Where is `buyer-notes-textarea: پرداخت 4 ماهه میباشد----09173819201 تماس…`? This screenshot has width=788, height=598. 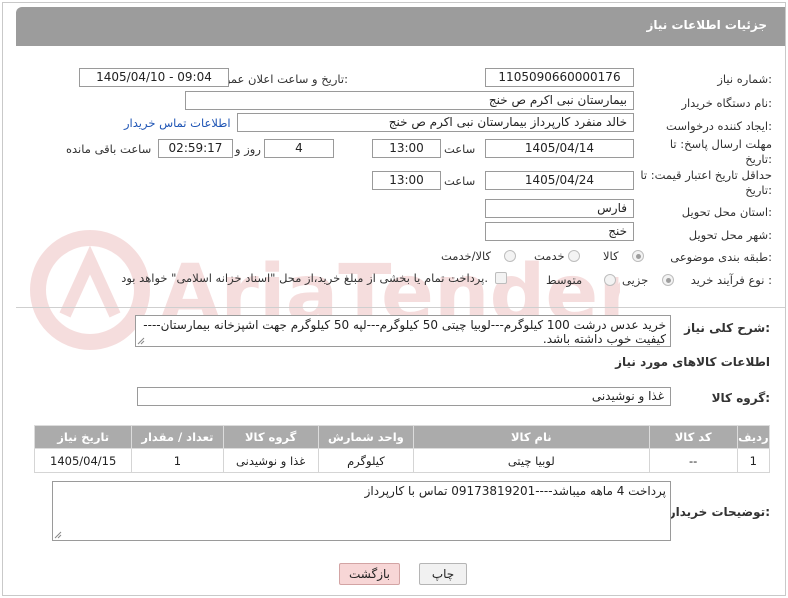 buyer-notes-textarea: پرداخت 4 ماهه میباشد----09173819201 تماس… is located at coordinates (361, 511).